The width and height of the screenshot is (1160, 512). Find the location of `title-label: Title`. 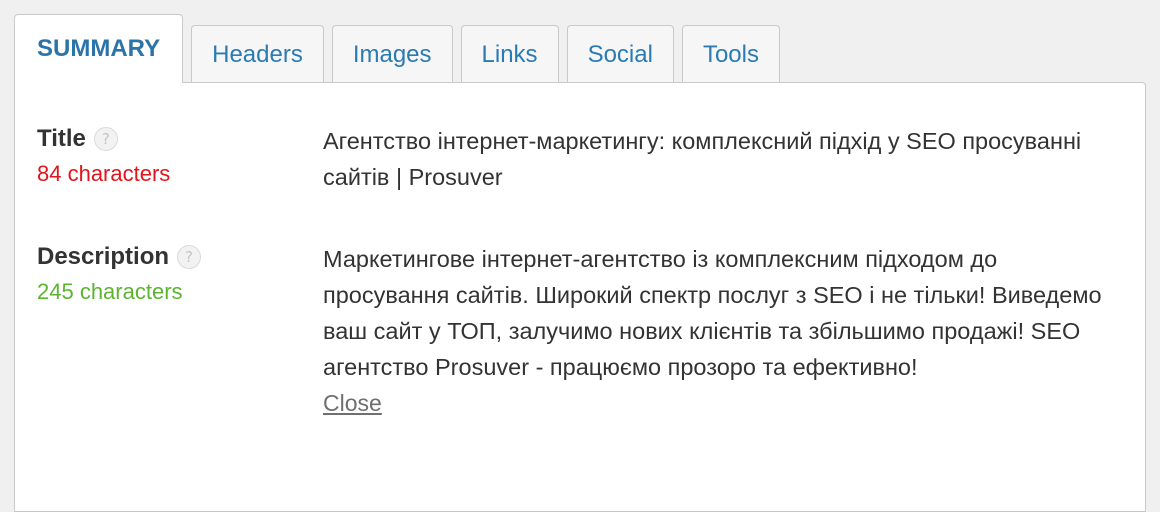

title-label: Title is located at coordinates (61, 138).